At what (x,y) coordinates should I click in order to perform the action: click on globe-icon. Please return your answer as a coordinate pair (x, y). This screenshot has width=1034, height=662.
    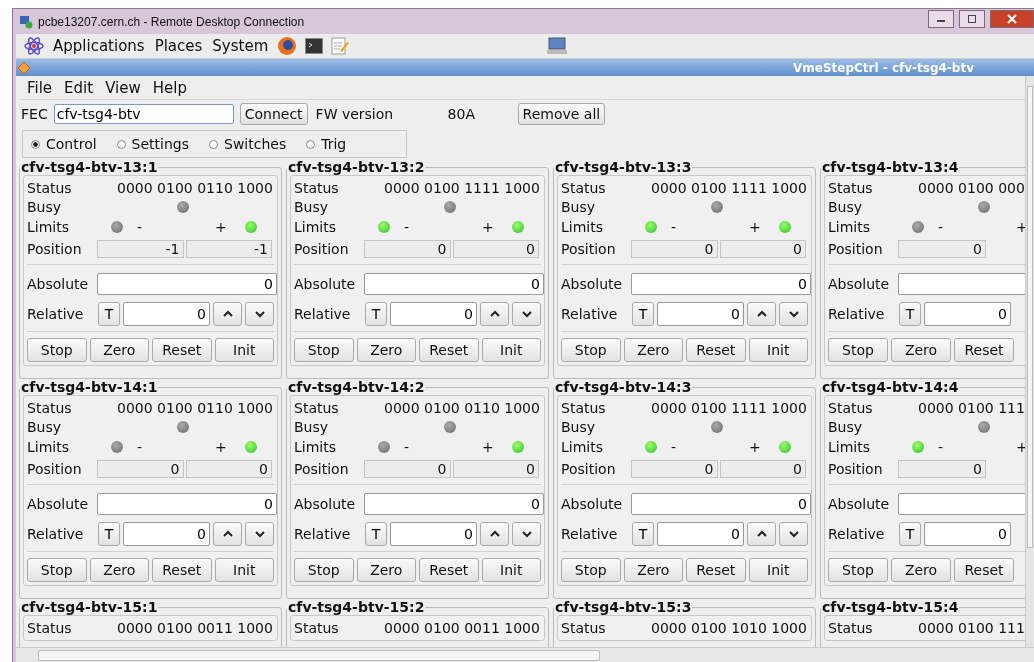
    Looking at the image, I should click on (287, 46).